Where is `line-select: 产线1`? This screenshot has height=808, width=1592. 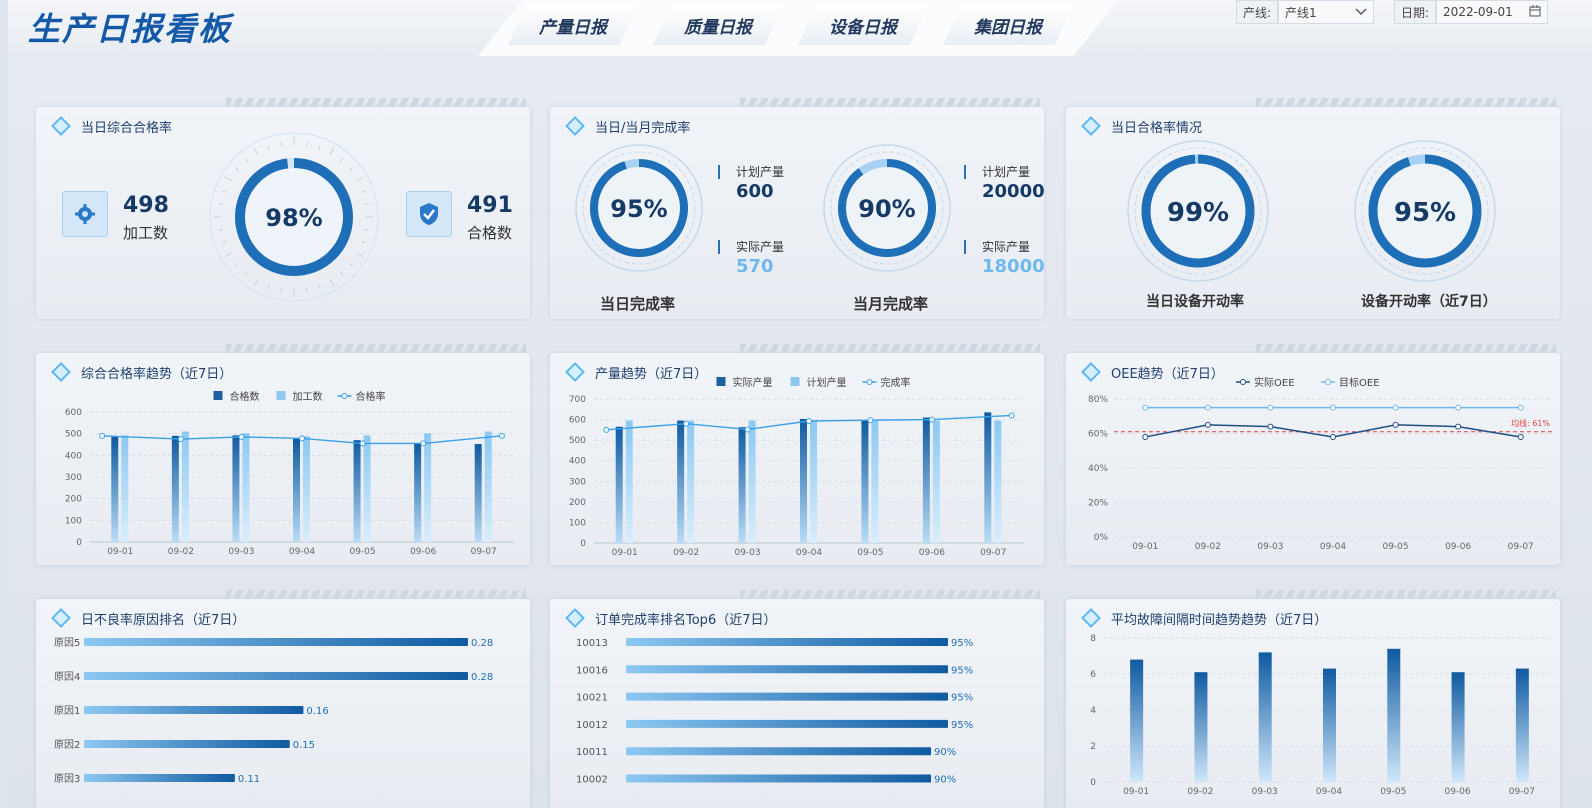 line-select: 产线1 is located at coordinates (1326, 12).